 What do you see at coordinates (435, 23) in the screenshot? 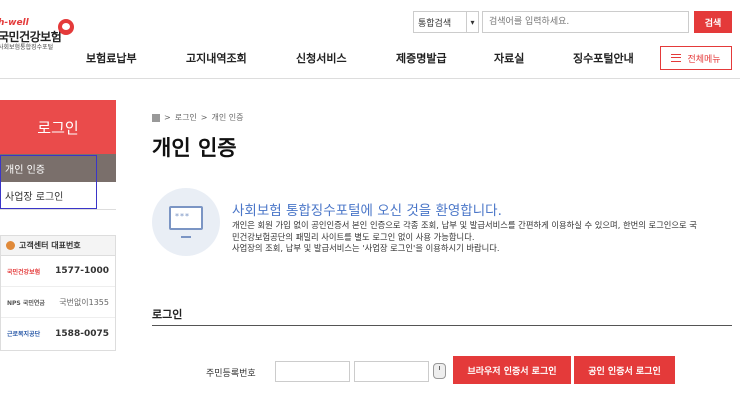
I see `search-scope-value: 통합검색` at bounding box center [435, 23].